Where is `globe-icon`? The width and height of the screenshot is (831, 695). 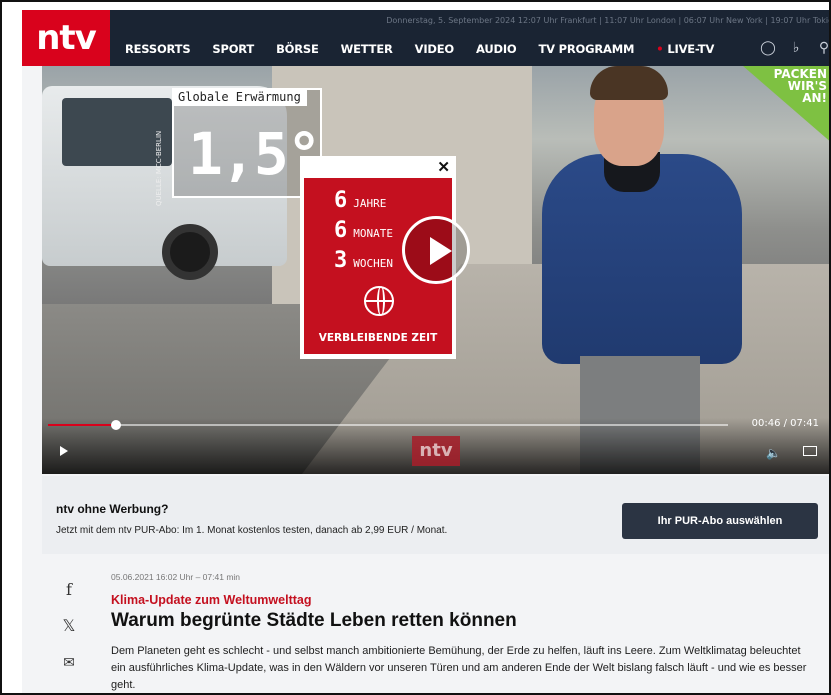 globe-icon is located at coordinates (379, 301).